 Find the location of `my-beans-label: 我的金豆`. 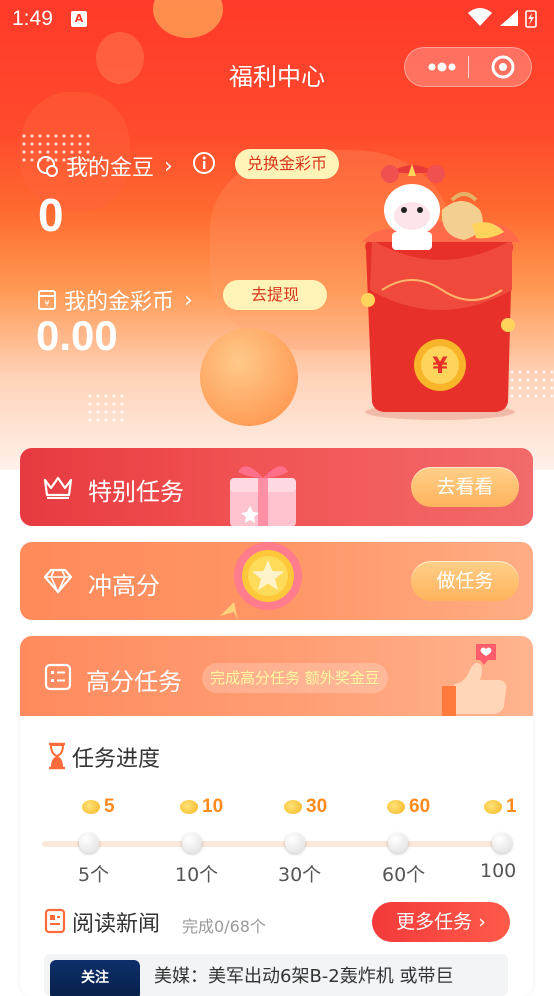

my-beans-label: 我的金豆 is located at coordinates (110, 168).